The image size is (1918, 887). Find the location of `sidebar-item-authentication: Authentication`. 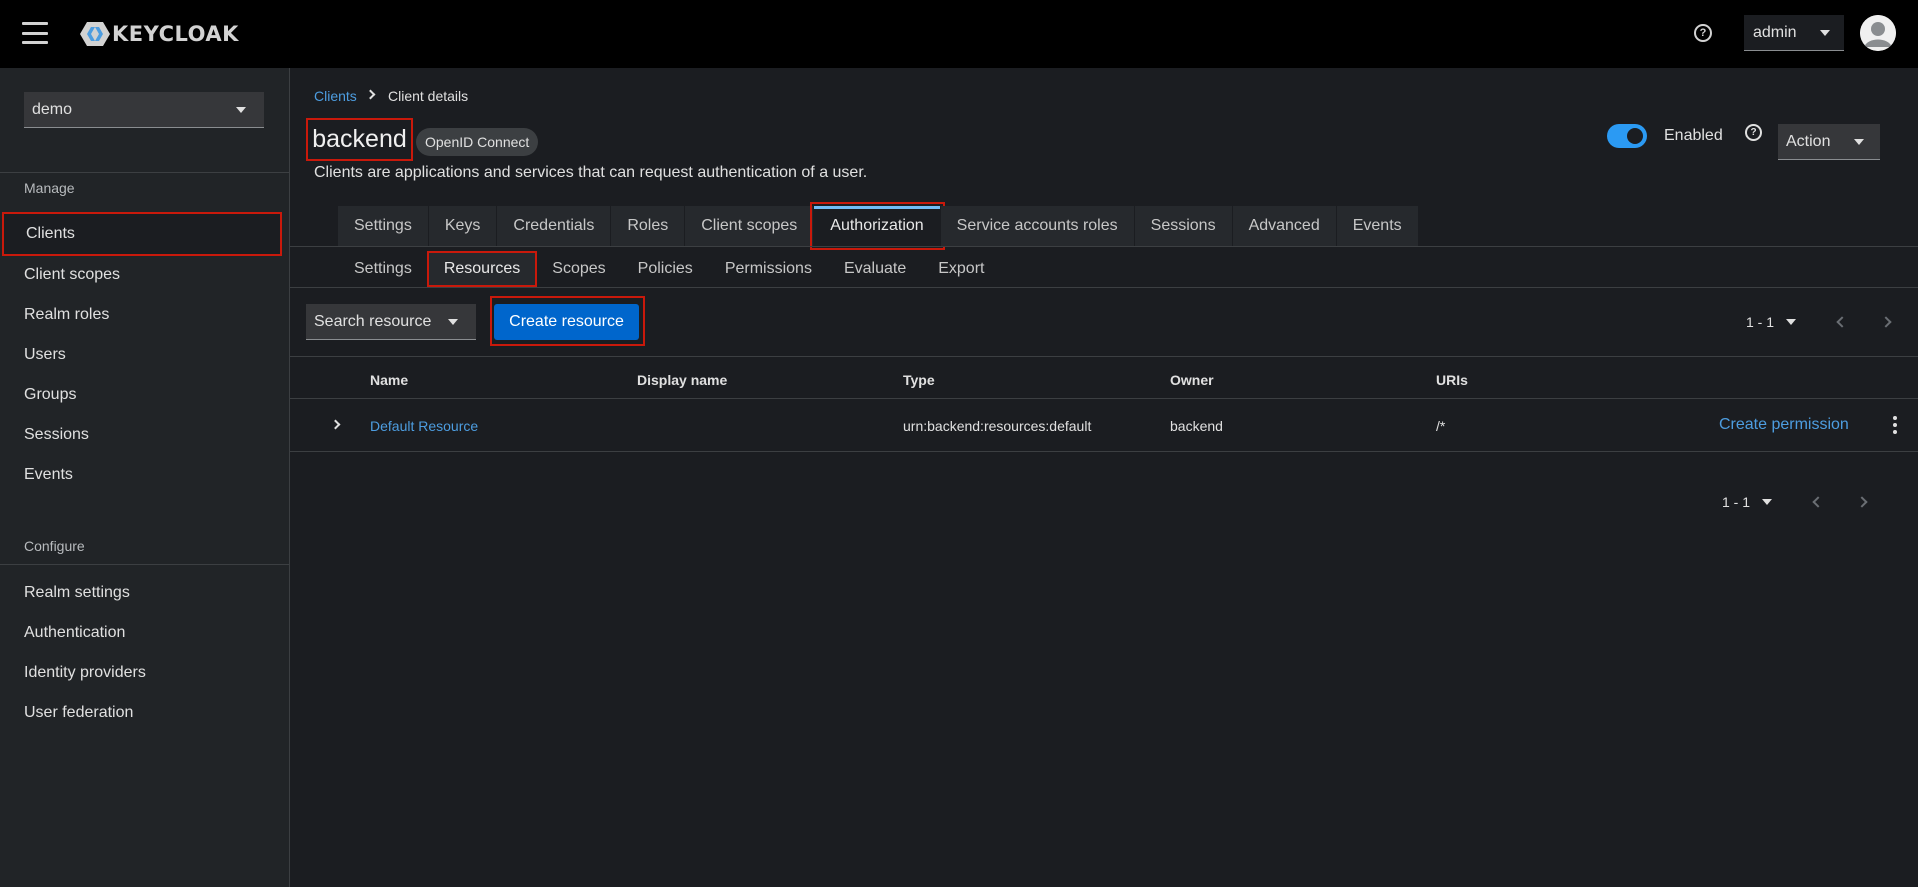

sidebar-item-authentication: Authentication is located at coordinates (74, 633).